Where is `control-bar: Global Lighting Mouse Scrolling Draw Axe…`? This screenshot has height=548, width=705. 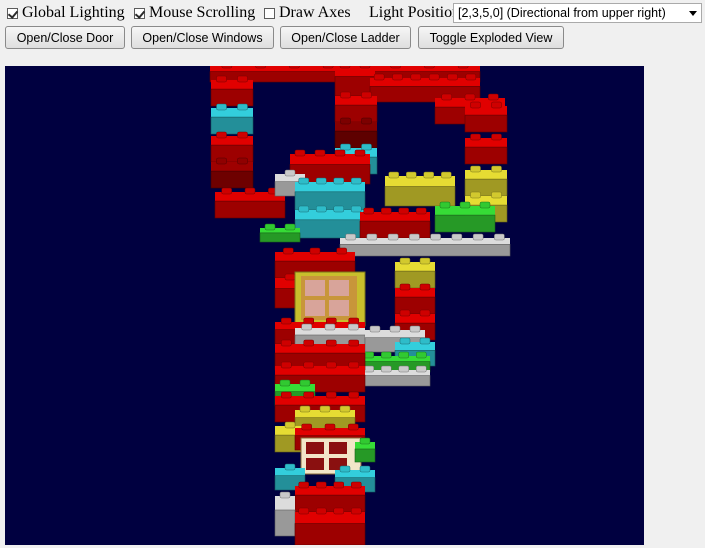
control-bar: Global Lighting Mouse Scrolling Draw Axe… is located at coordinates (352, 13).